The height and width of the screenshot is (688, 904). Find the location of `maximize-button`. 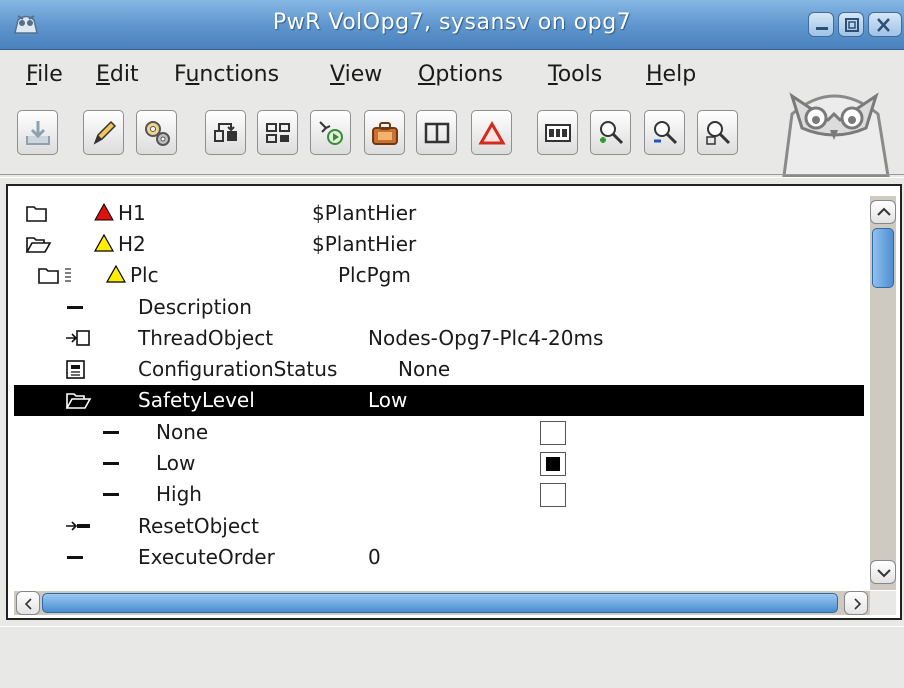

maximize-button is located at coordinates (851, 24).